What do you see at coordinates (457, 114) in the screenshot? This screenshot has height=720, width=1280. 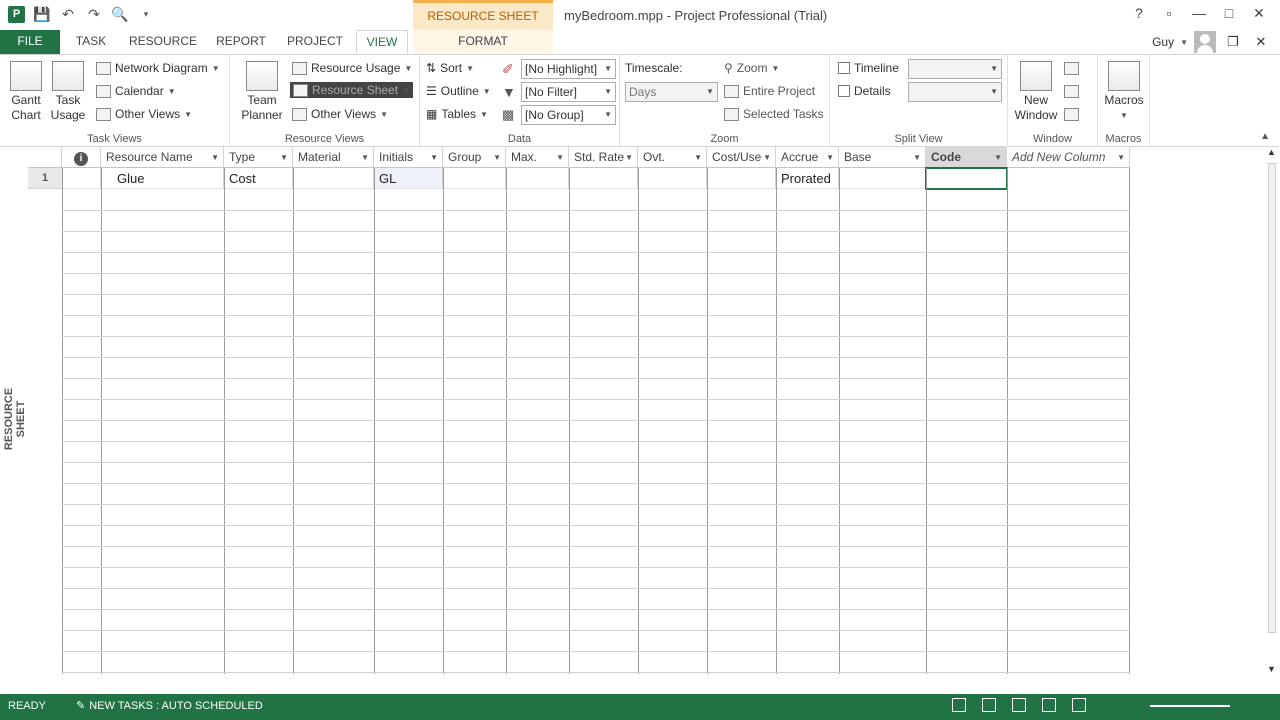 I see `tables-button: ▦ Tables ▼` at bounding box center [457, 114].